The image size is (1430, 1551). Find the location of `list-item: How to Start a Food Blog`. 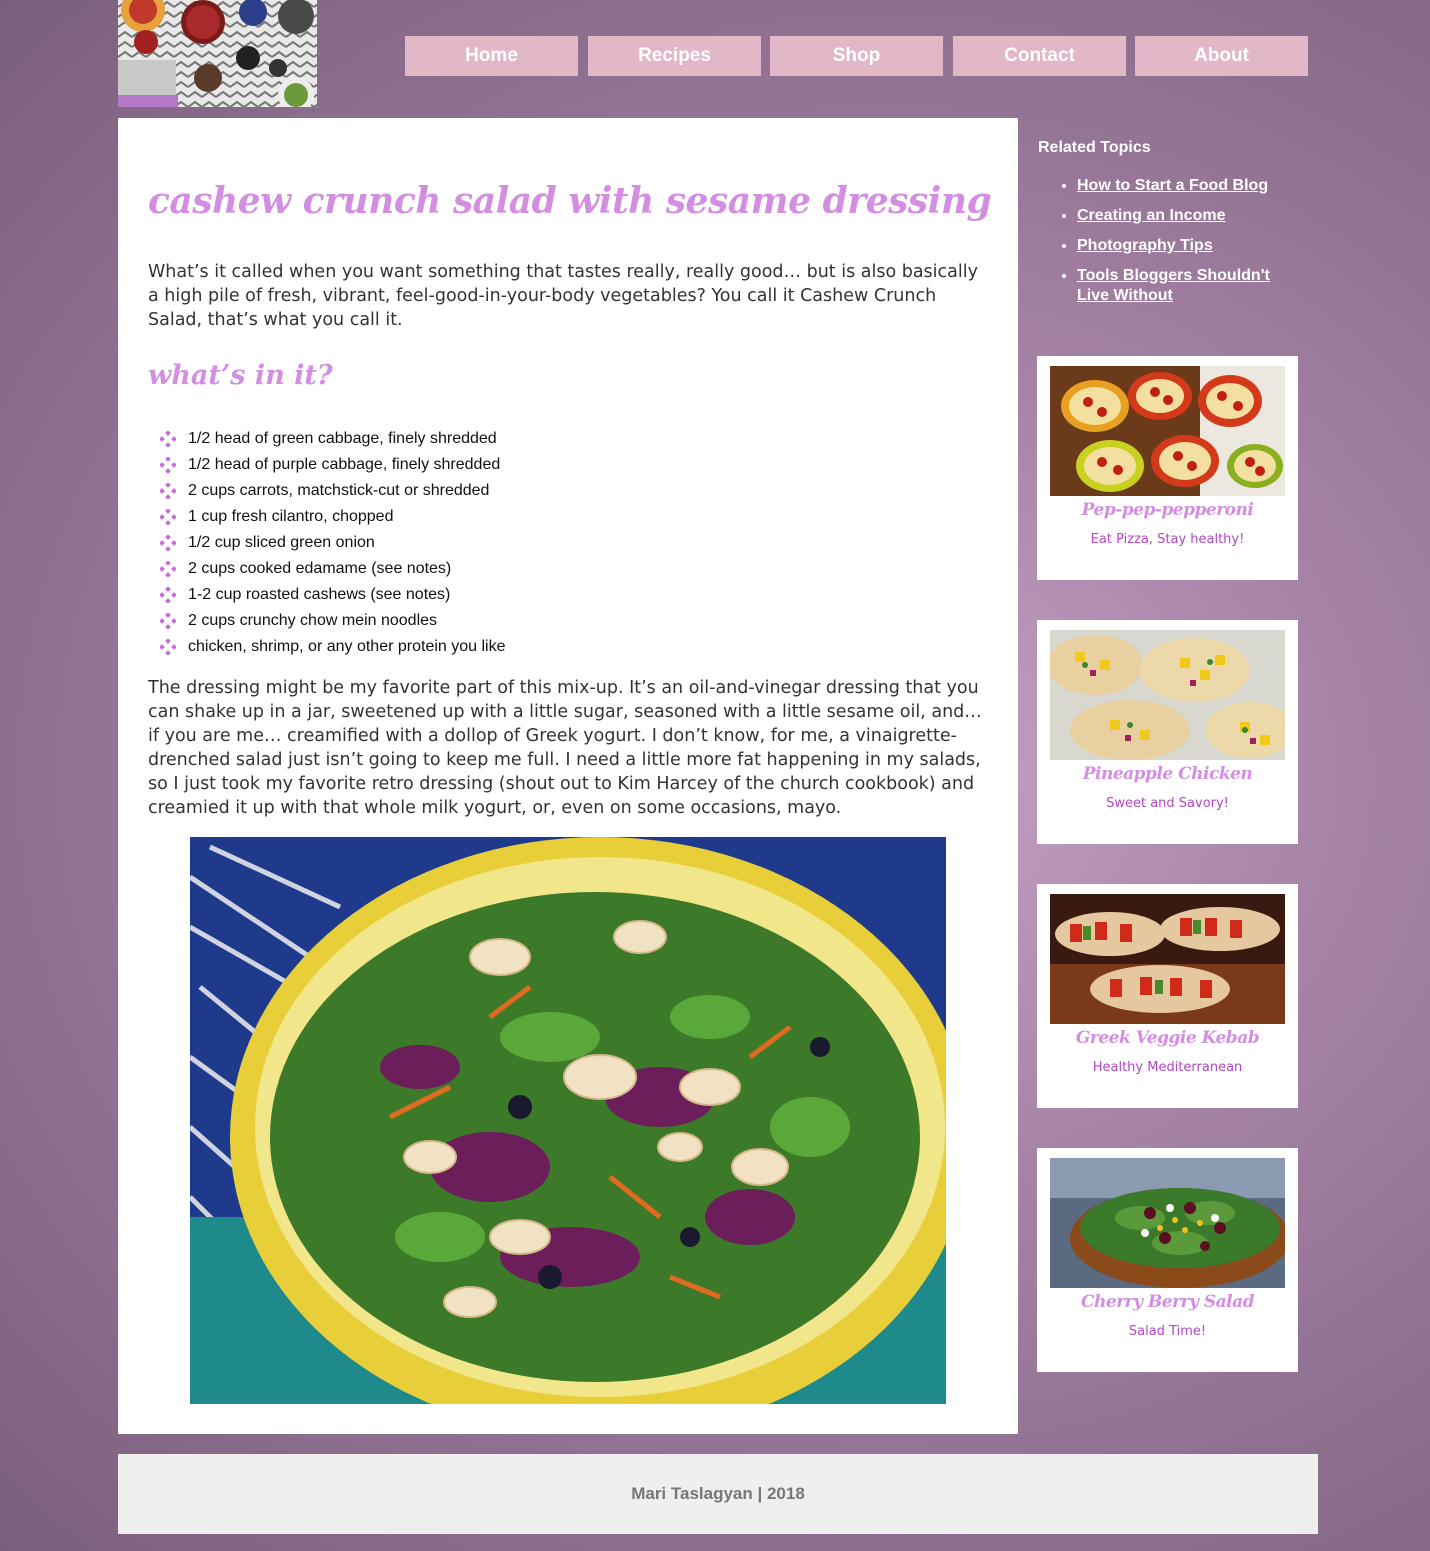

list-item: How to Start a Food Blog is located at coordinates (1187, 186).